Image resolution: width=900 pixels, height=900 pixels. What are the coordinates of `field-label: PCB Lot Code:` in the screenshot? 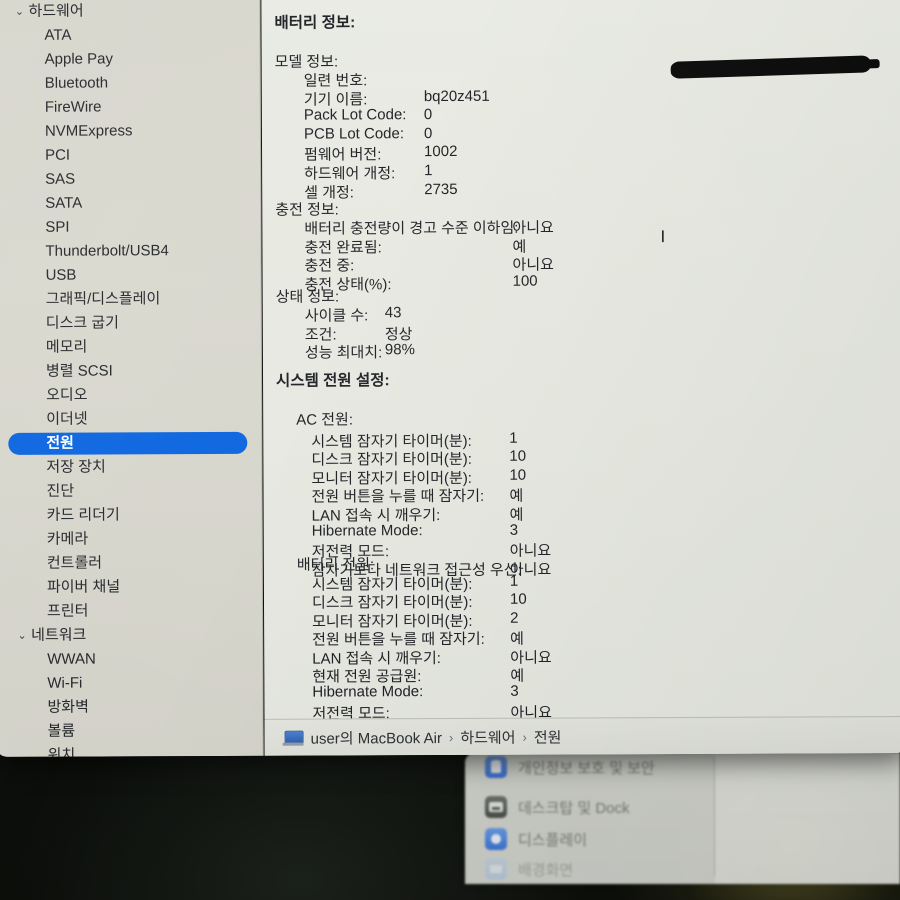 It's located at (354, 133).